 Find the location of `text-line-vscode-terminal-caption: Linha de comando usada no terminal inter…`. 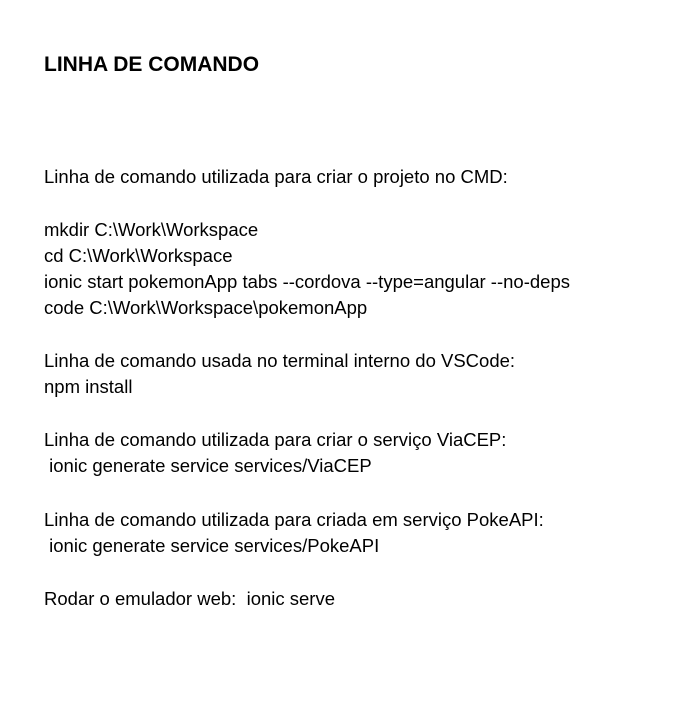

text-line-vscode-terminal-caption: Linha de comando usada no terminal inter… is located at coordinates (280, 360).